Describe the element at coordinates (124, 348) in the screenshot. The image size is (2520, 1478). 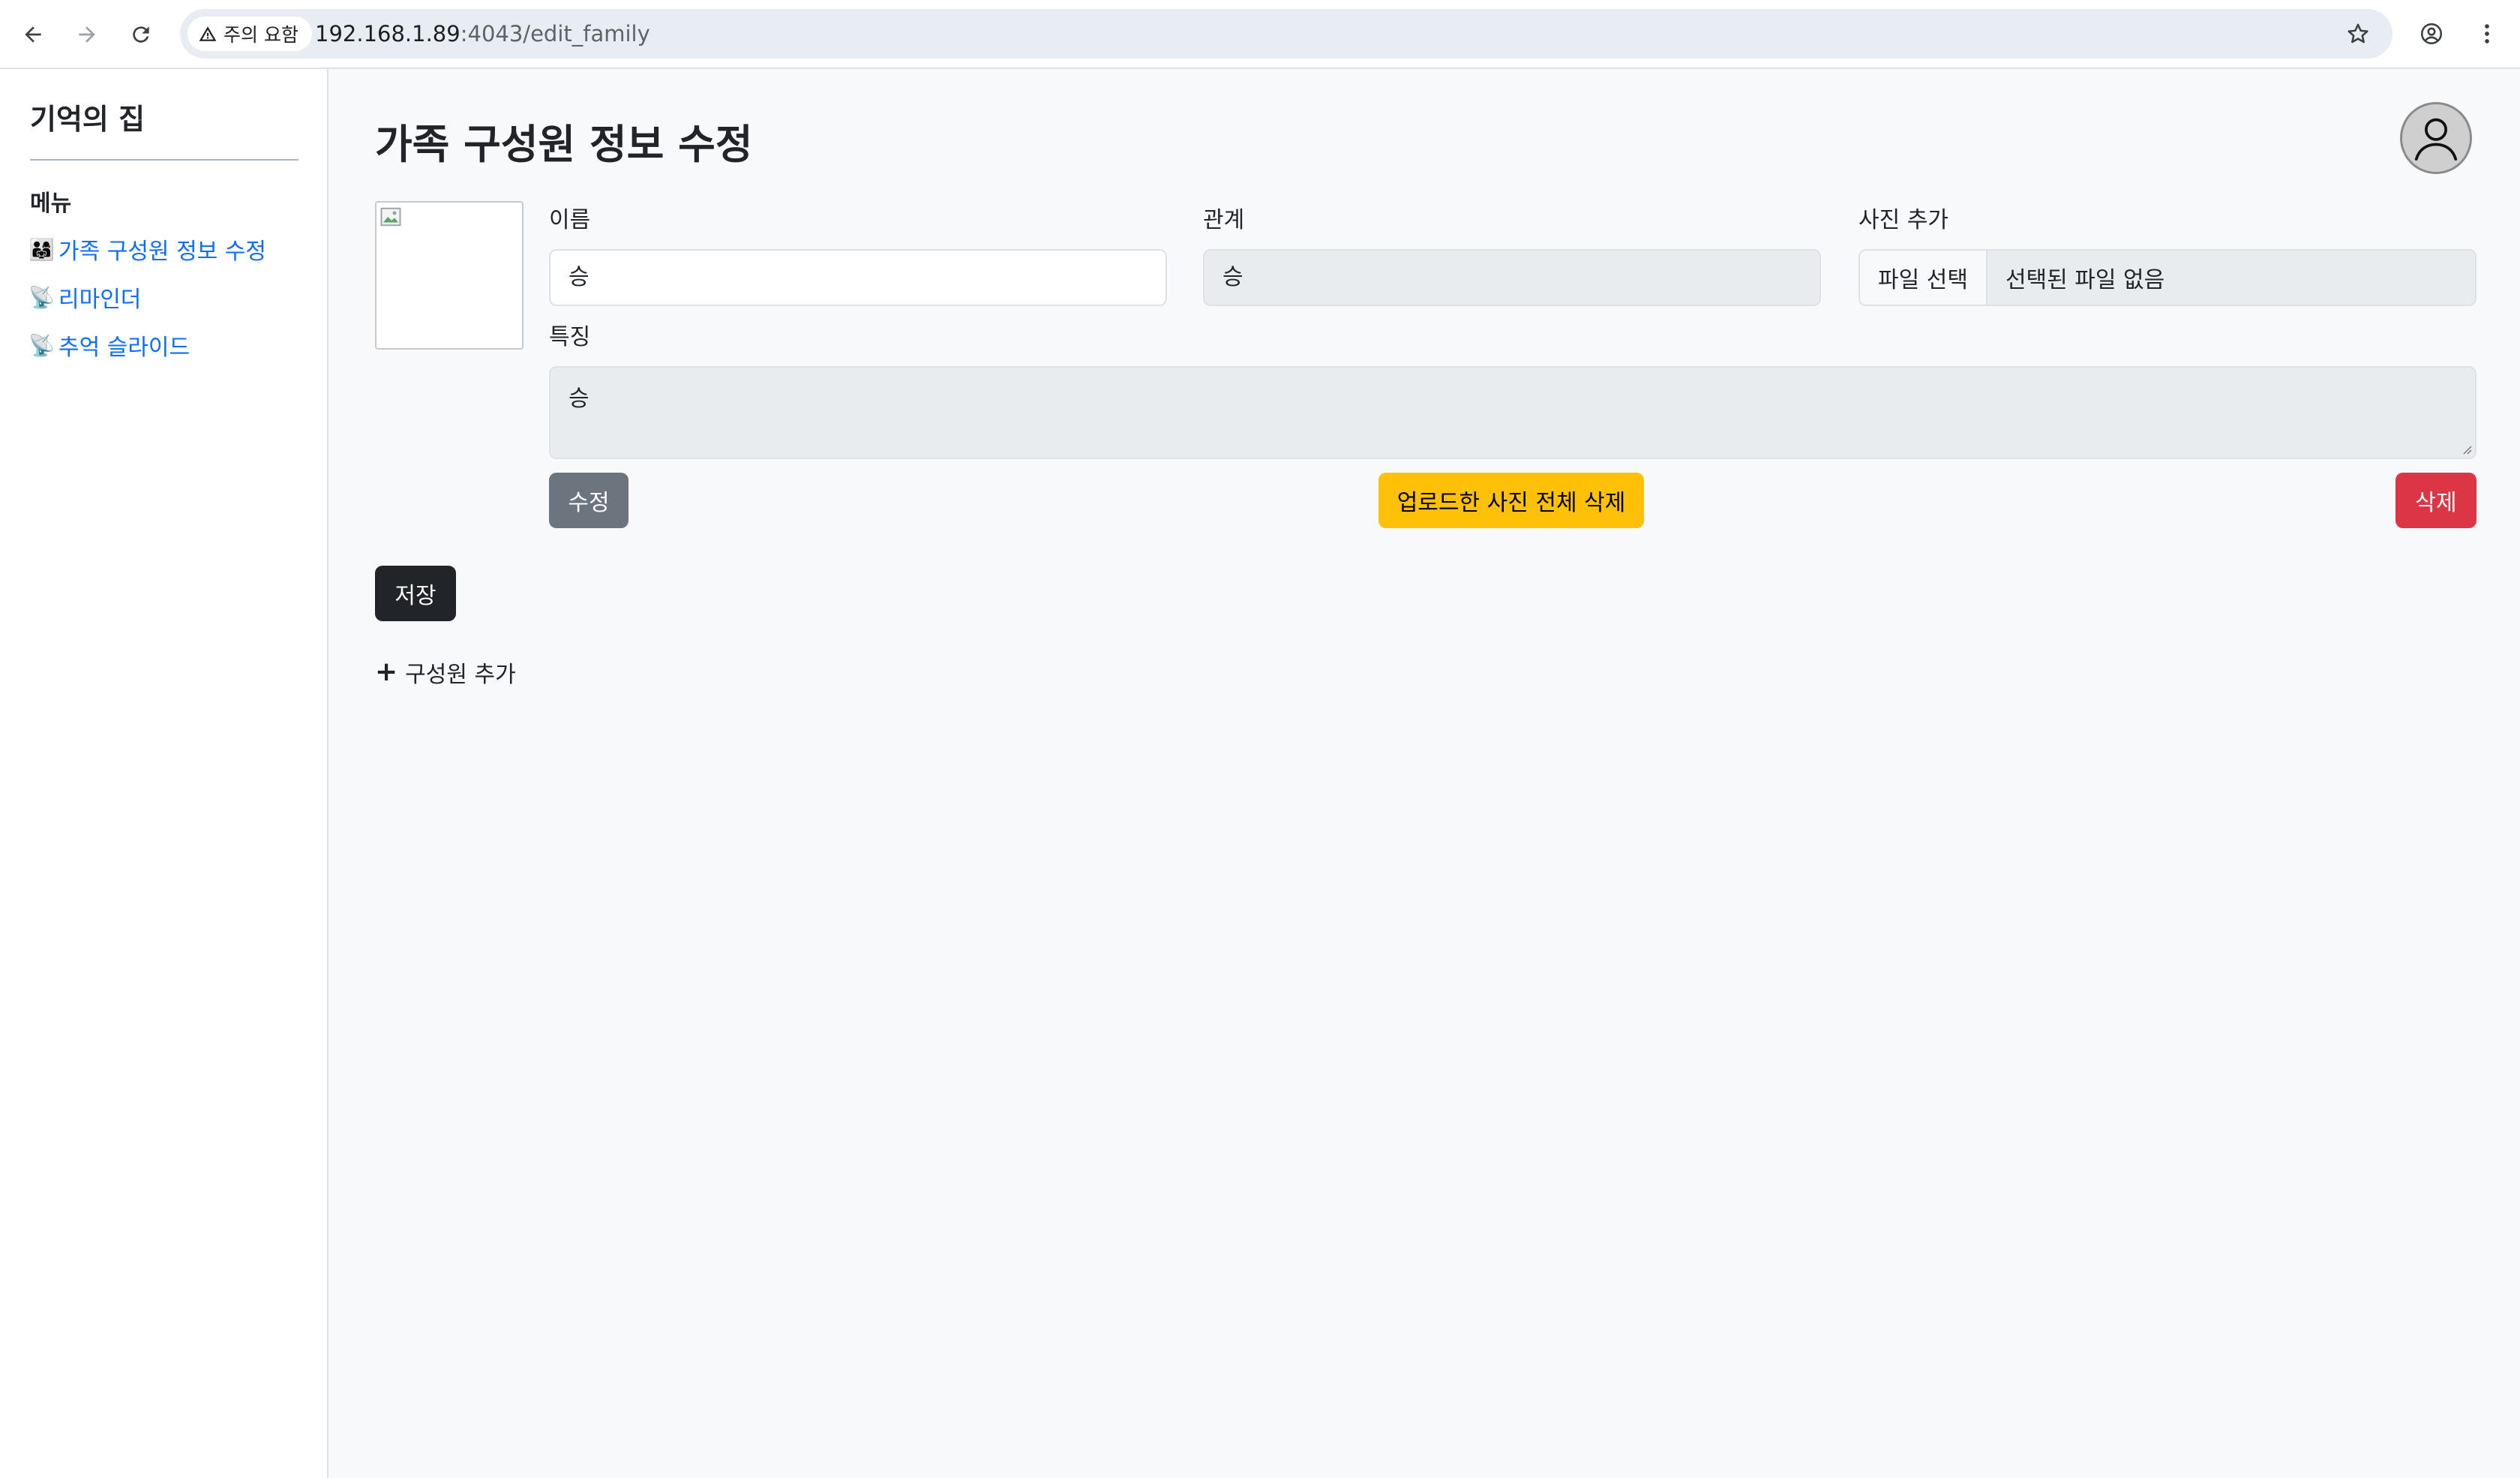
I see `sidebar-item-label: 추억 슬라이드` at that location.